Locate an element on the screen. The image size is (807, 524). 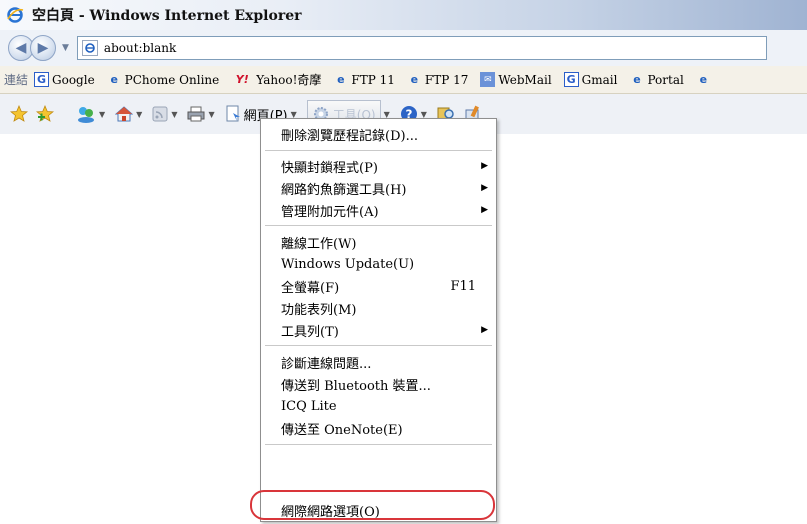
menu-item-label: 傳送至 OneNote(E) is located at coordinates (342, 430).